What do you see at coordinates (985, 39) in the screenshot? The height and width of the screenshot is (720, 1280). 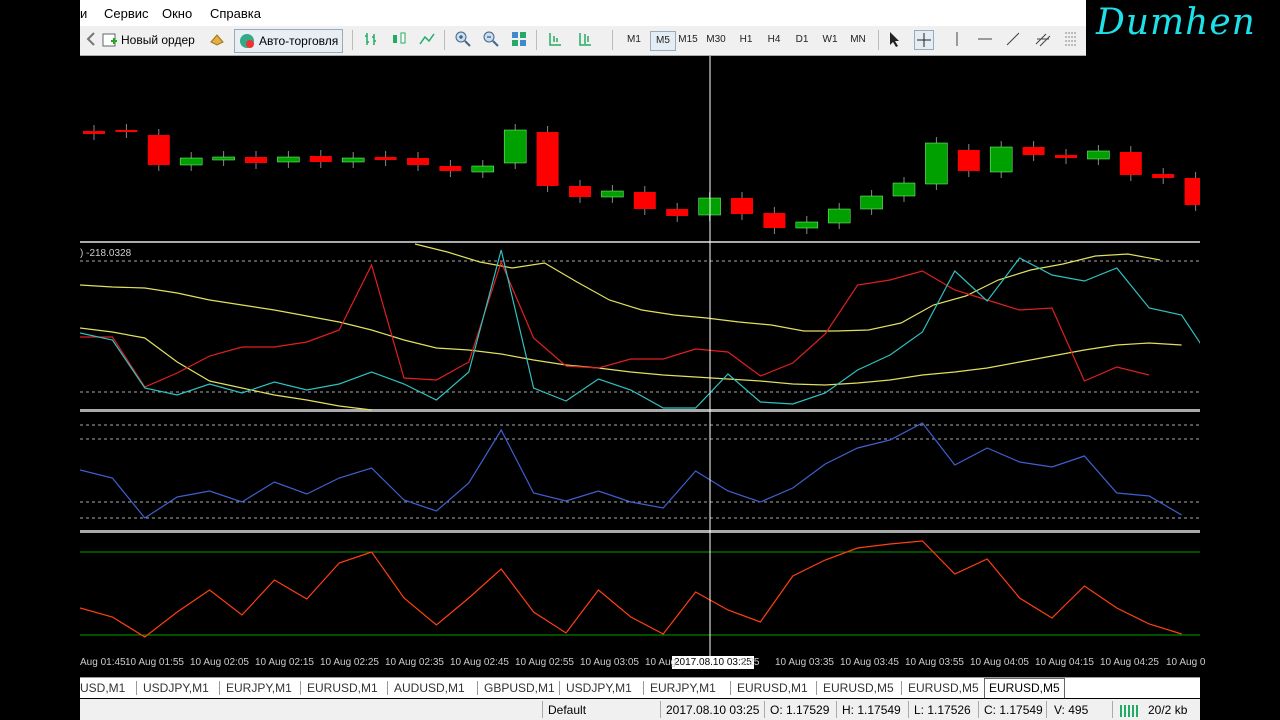 I see `horizontal-line-icon` at bounding box center [985, 39].